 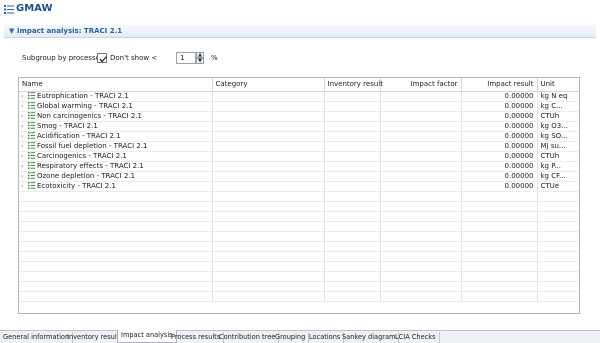 What do you see at coordinates (186, 58) in the screenshot?
I see `threshold-input: 1` at bounding box center [186, 58].